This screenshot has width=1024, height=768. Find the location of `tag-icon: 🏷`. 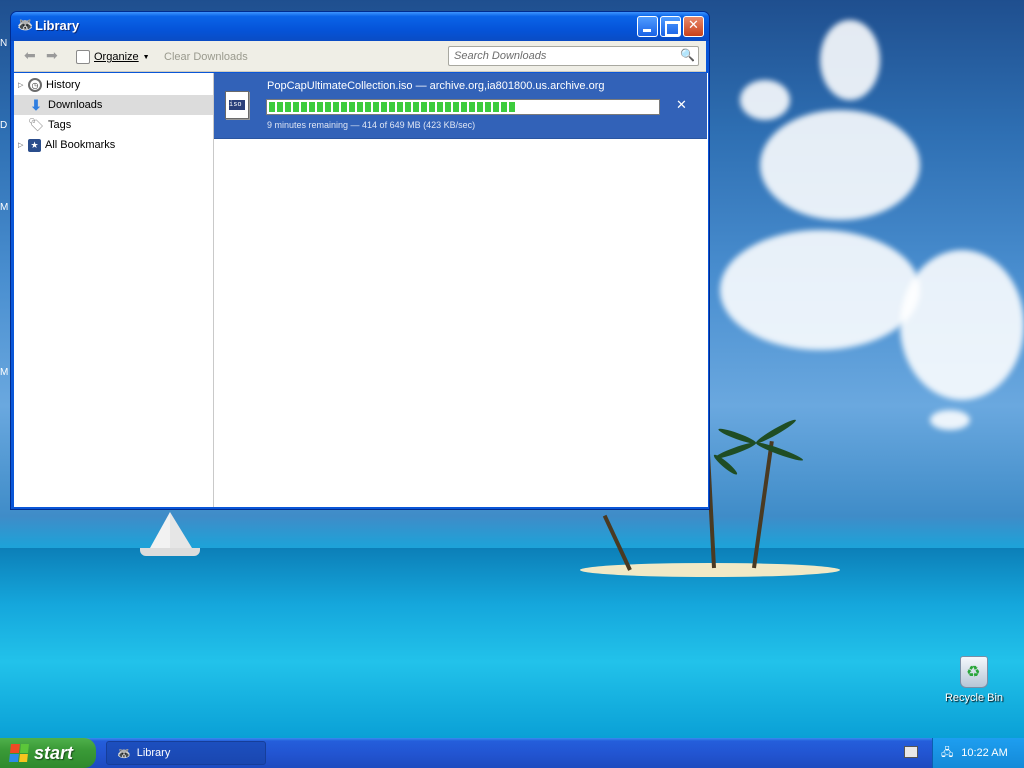

tag-icon: 🏷 is located at coordinates (36, 124).